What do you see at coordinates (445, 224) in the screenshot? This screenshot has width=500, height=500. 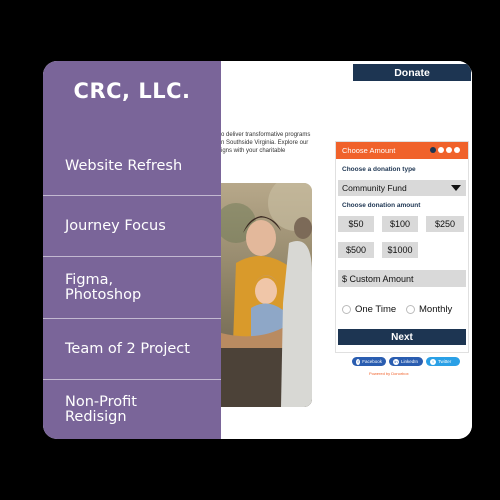 I see `amount-button-250: $250` at bounding box center [445, 224].